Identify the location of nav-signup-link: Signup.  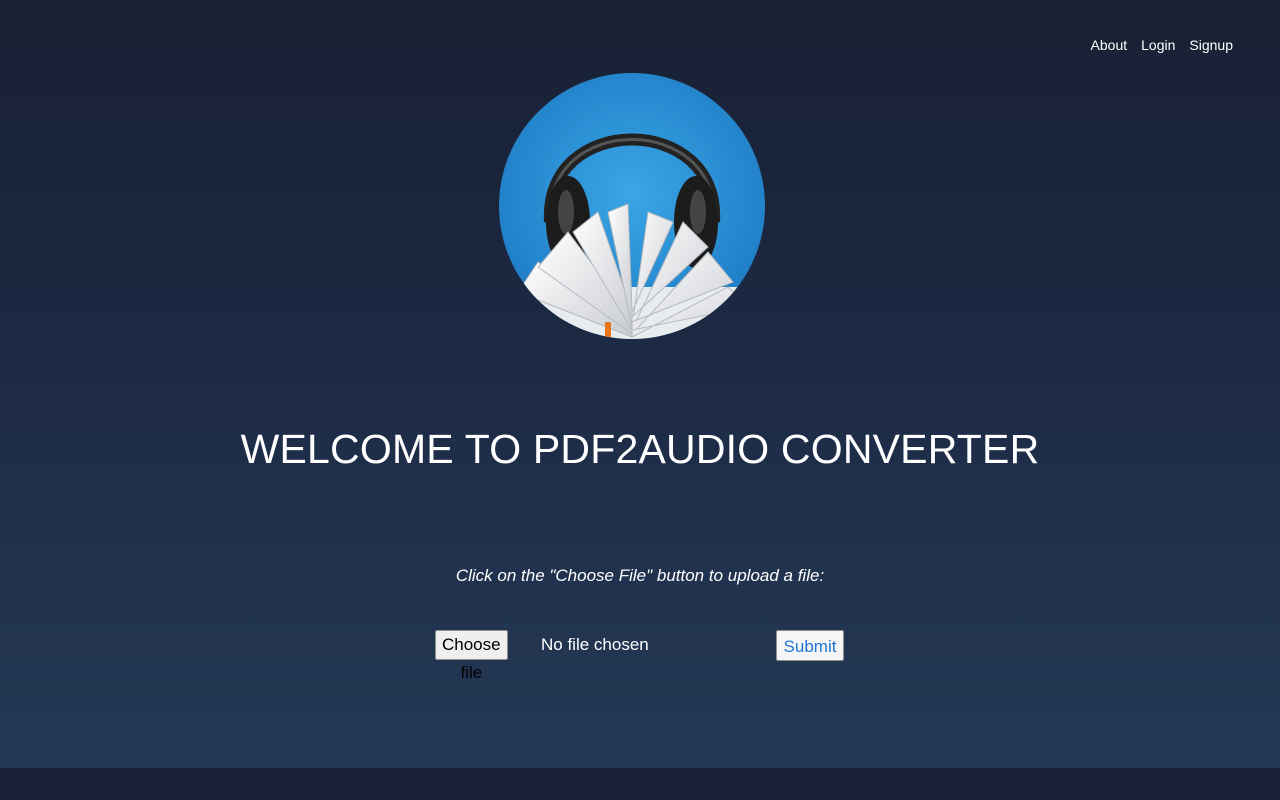
(1211, 45).